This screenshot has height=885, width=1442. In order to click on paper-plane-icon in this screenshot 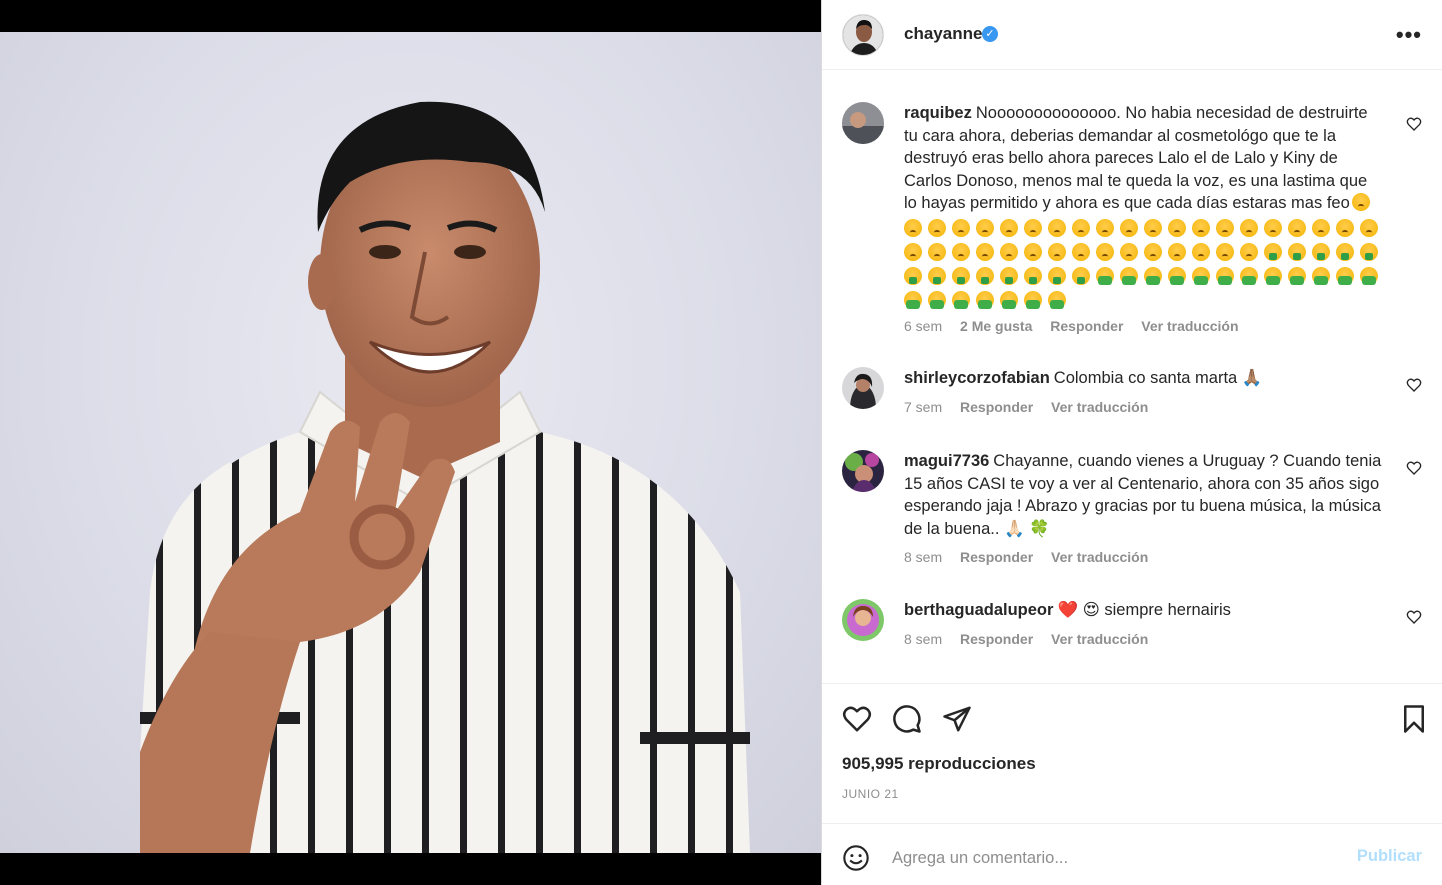, I will do `click(957, 719)`.